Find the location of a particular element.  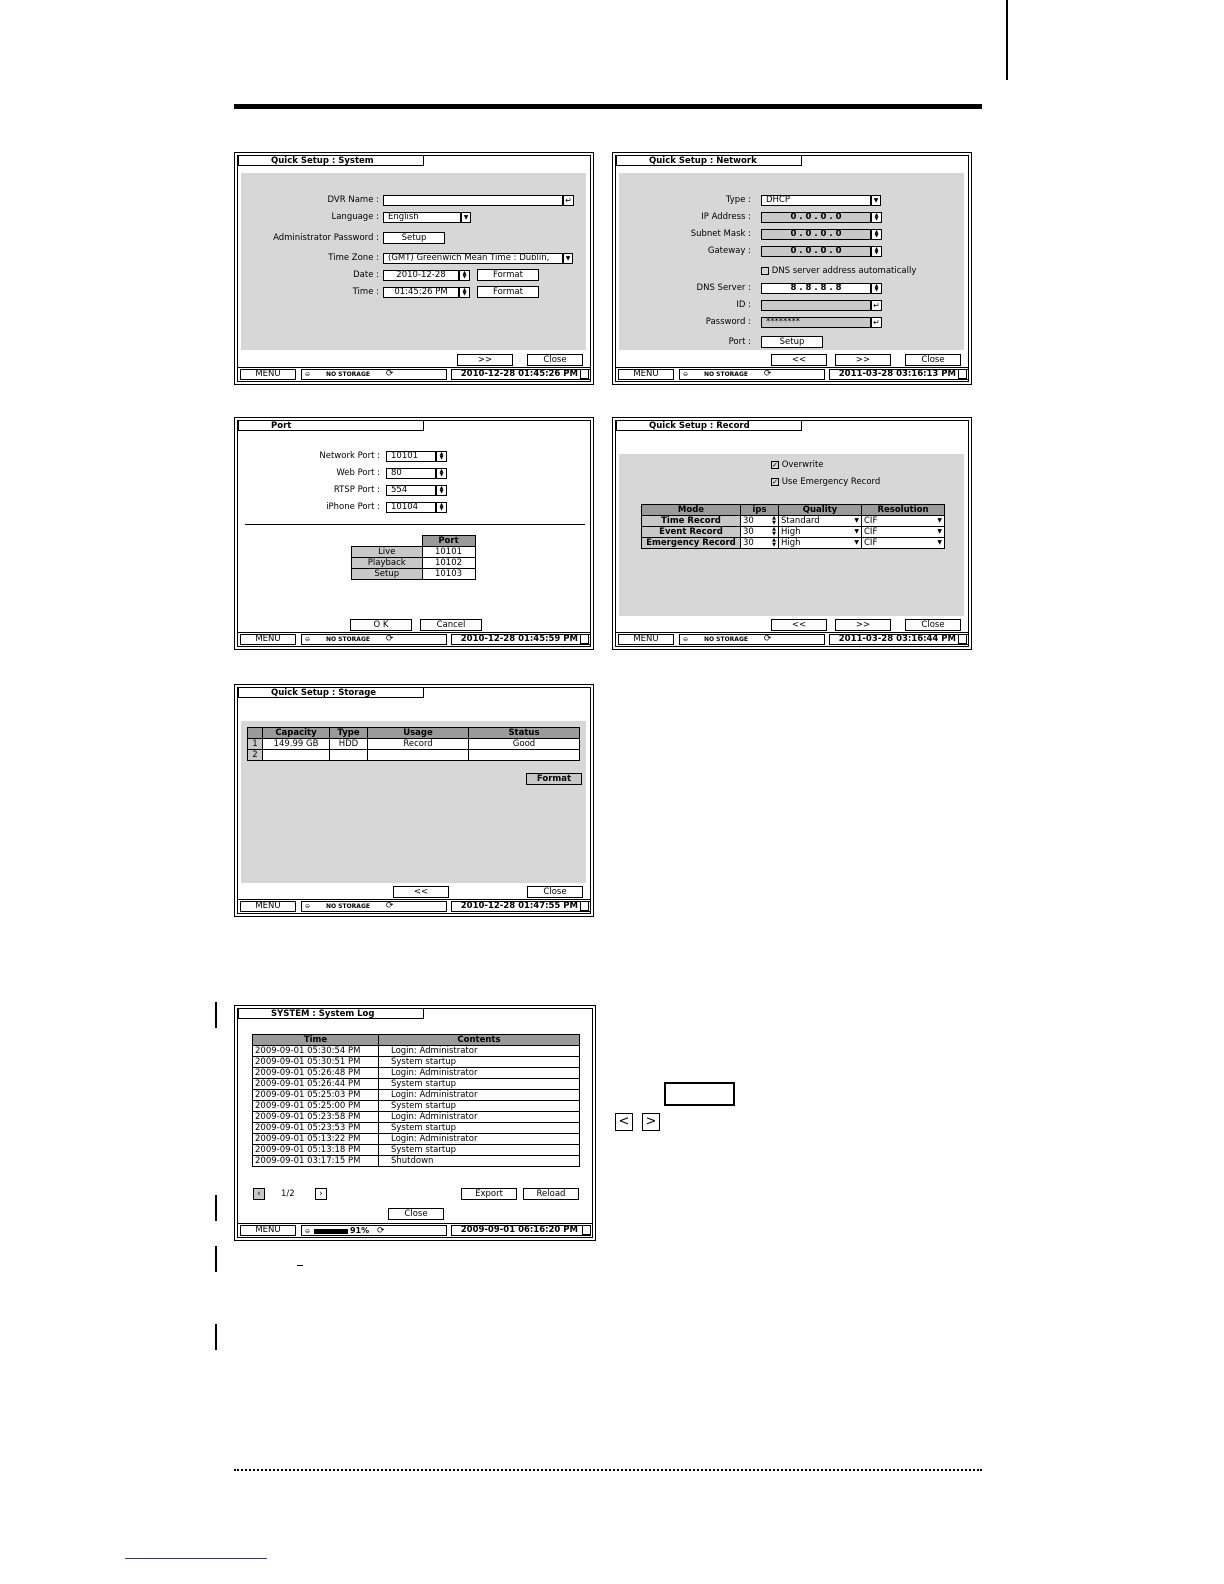

table-row: 2009-09-01 05:23:53 PM System startup is located at coordinates (416, 1128).